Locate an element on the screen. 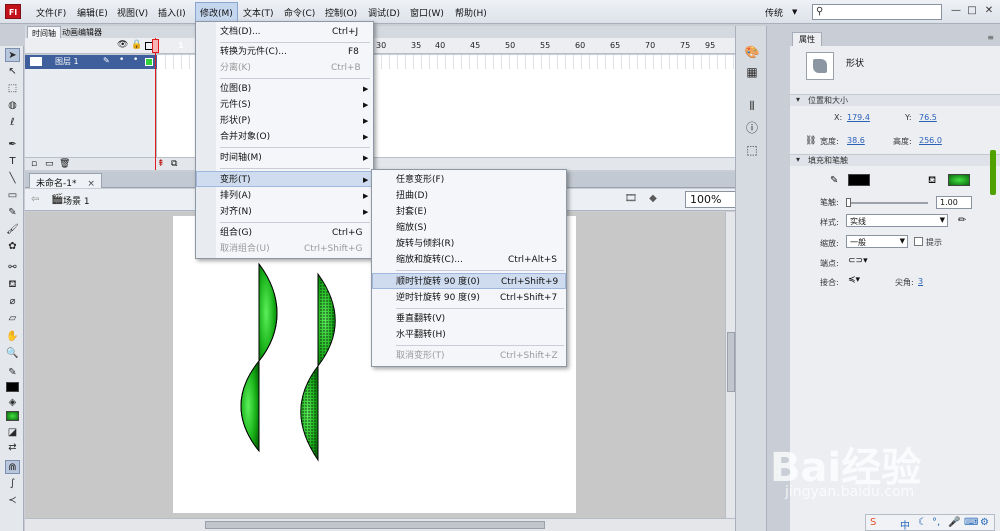 The image size is (1000, 531). layer-row: 图层 1 ✎ • • is located at coordinates (380, 62).